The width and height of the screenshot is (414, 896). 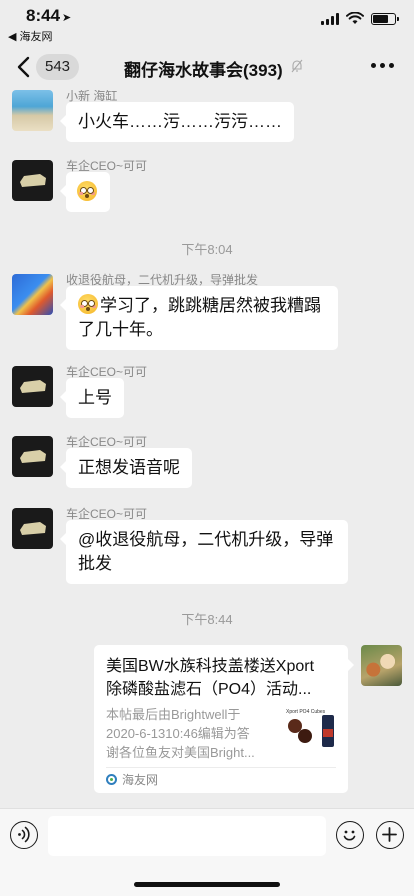 I want to click on source-app-icon, so click(x=111, y=779).